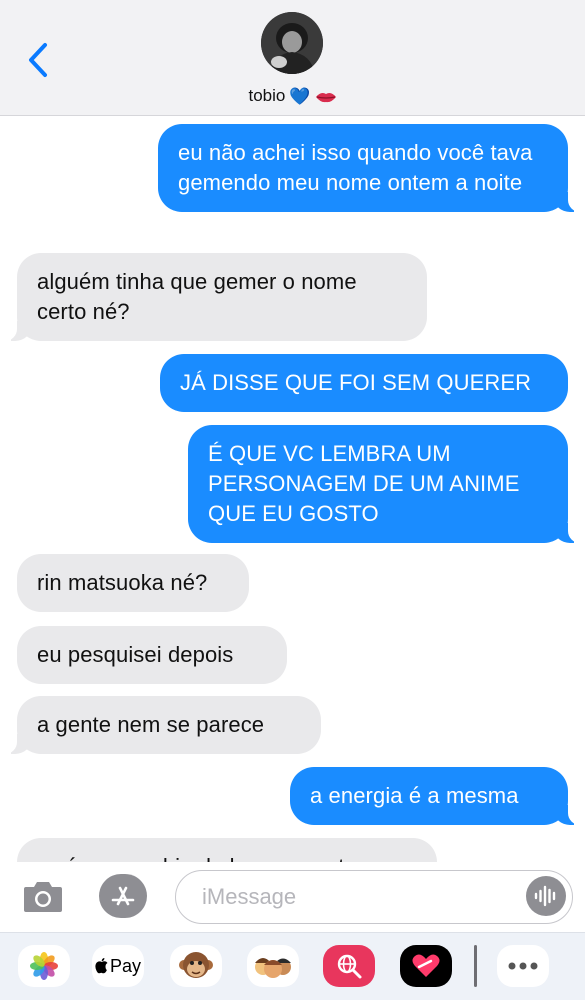 The width and height of the screenshot is (585, 1000). I want to click on drawer-divider, so click(475, 966).